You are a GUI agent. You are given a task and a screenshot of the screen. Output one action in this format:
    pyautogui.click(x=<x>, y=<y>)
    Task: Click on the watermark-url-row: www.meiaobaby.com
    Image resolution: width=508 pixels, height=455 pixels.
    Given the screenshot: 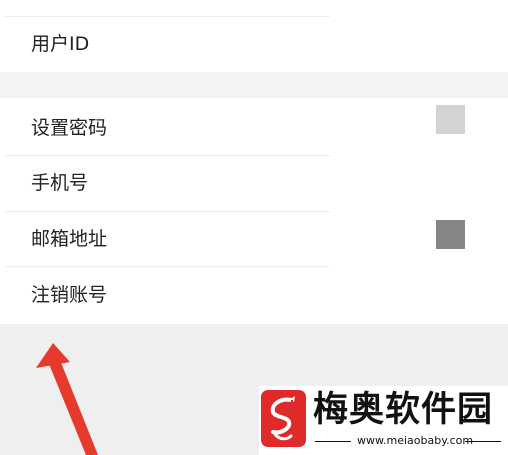 What is the action you would take?
    pyautogui.click(x=408, y=441)
    